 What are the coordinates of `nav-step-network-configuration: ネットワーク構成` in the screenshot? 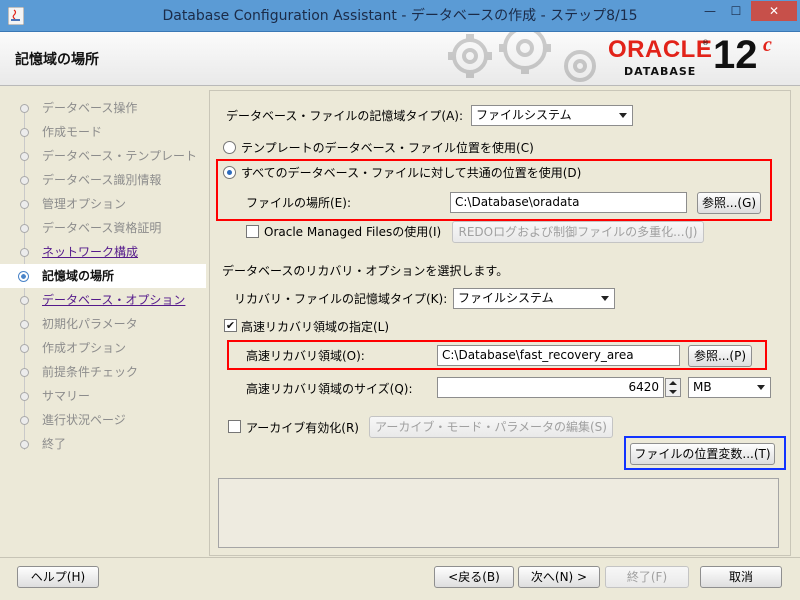 It's located at (107, 252).